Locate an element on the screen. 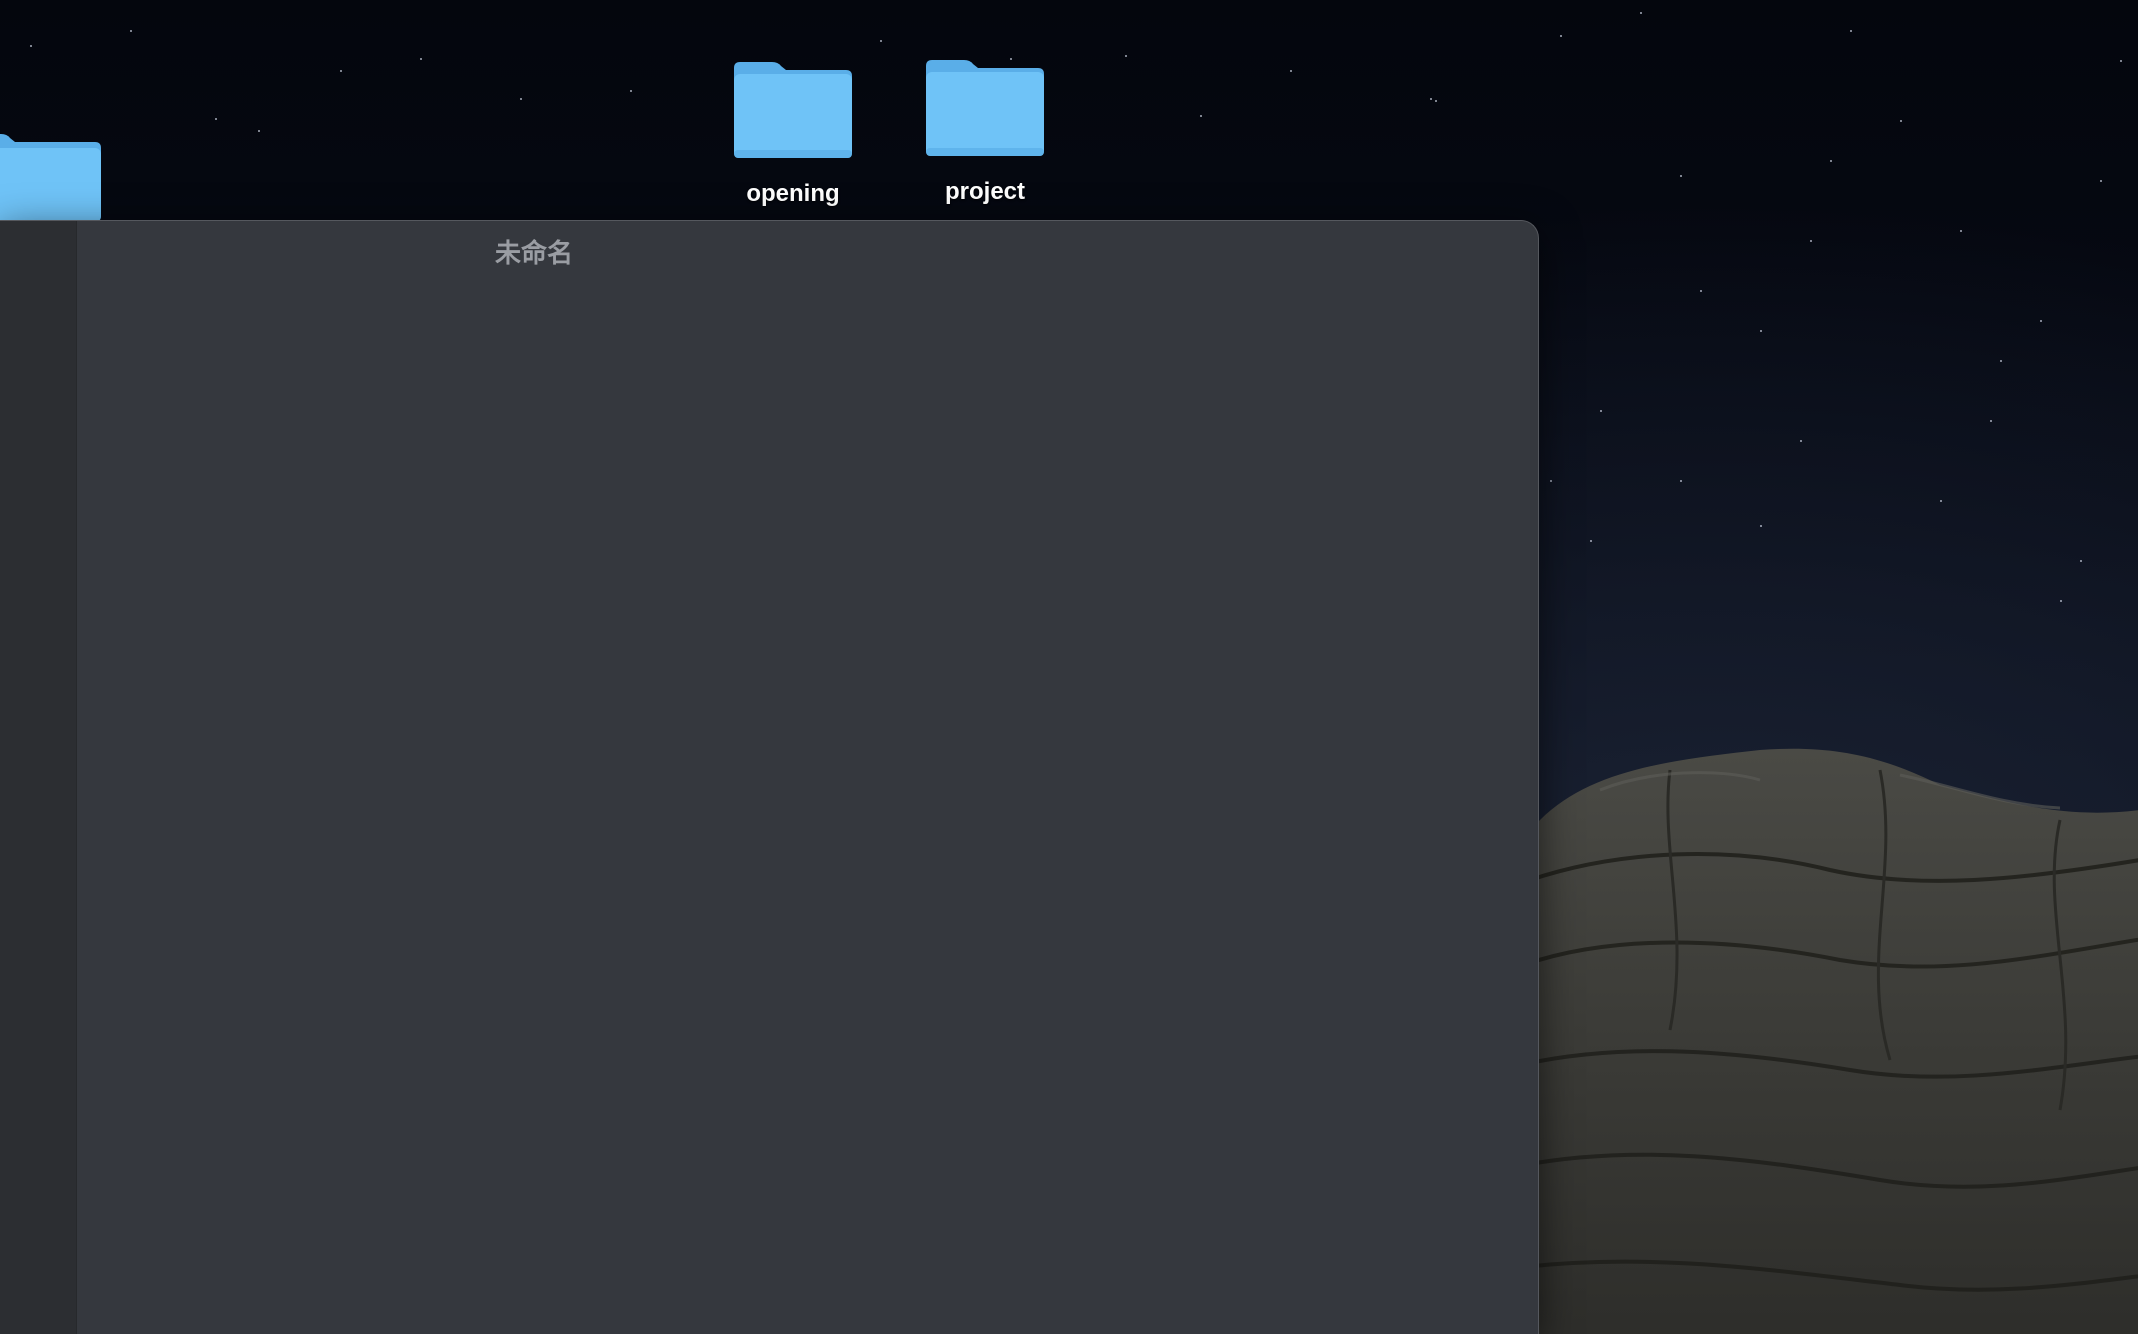 The height and width of the screenshot is (1334, 2138). title-bar: 未命名 is located at coordinates (769, 247).